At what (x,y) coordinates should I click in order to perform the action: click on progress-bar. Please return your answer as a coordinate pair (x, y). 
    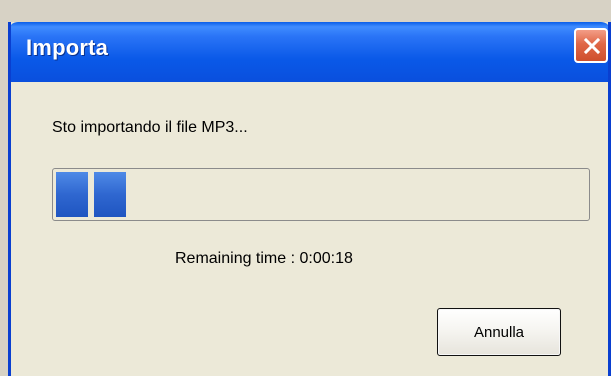
    Looking at the image, I should click on (321, 194).